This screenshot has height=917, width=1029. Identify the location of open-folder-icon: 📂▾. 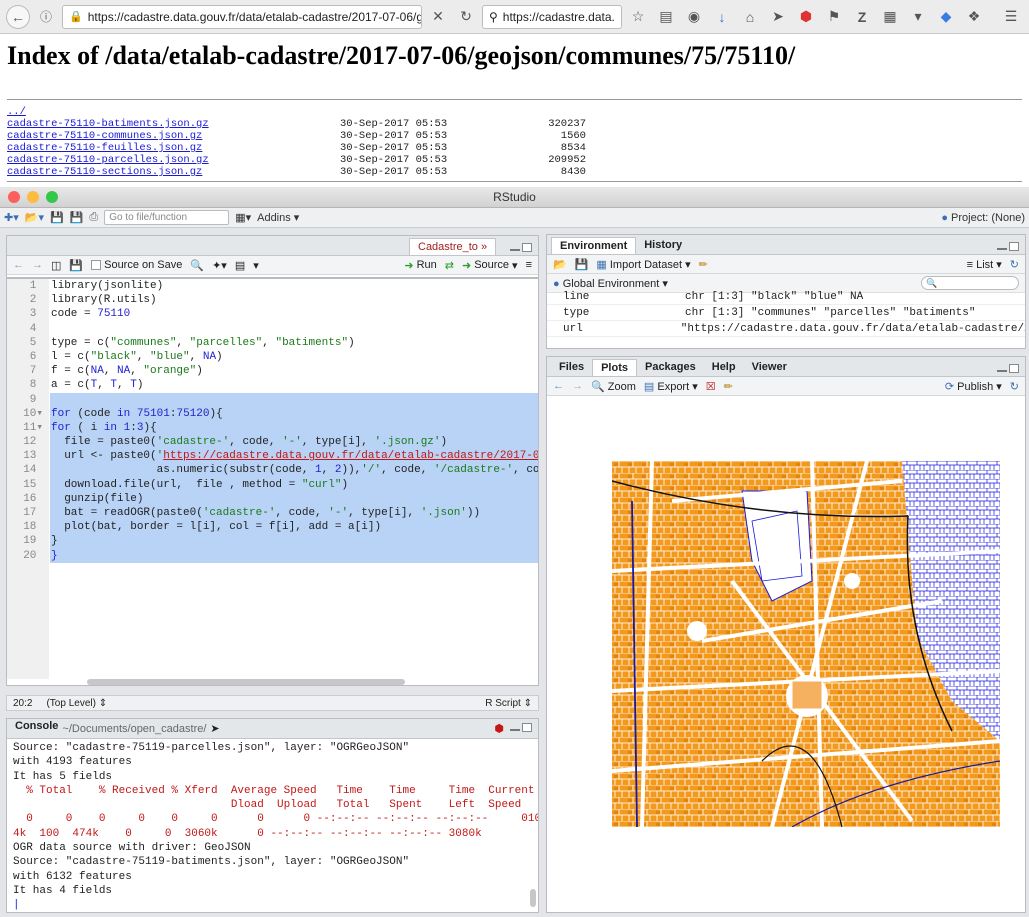
(34, 217).